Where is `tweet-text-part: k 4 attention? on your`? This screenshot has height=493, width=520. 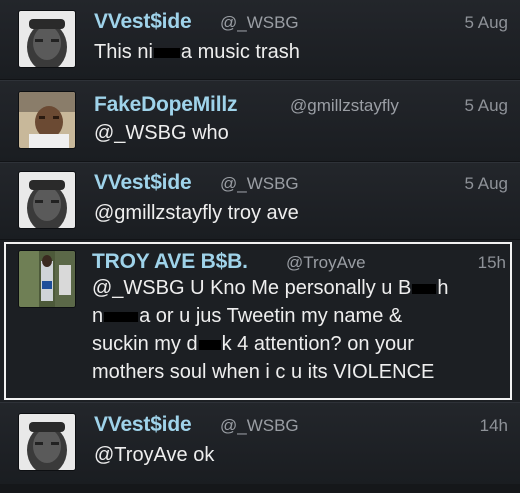 tweet-text-part: k 4 attention? on your is located at coordinates (317, 344).